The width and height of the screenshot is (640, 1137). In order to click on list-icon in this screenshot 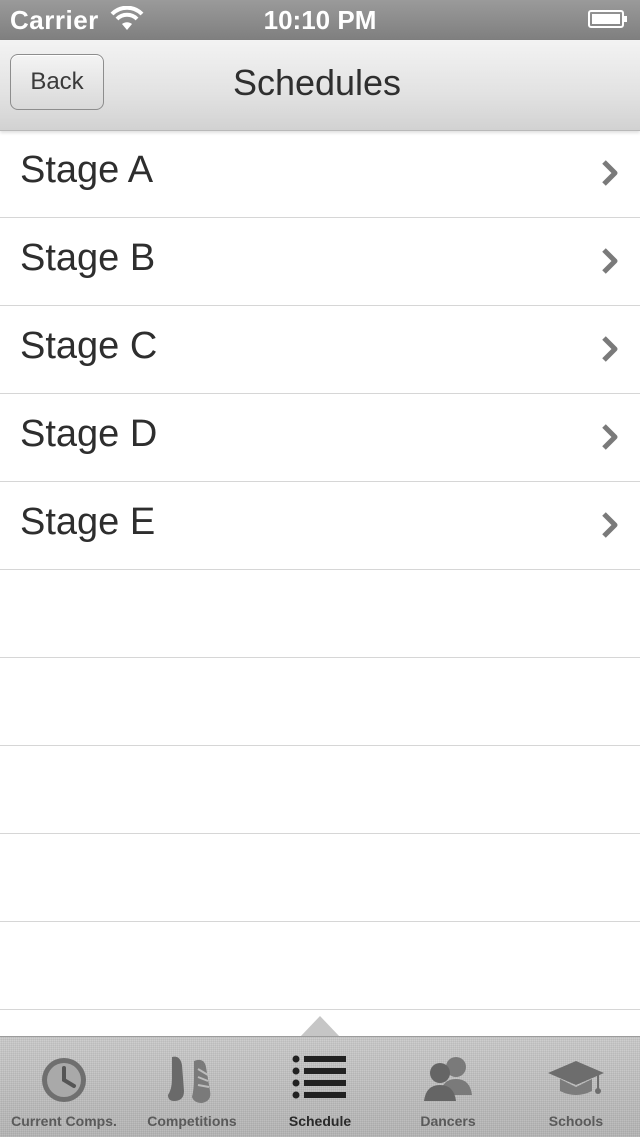, I will do `click(319, 1077)`.